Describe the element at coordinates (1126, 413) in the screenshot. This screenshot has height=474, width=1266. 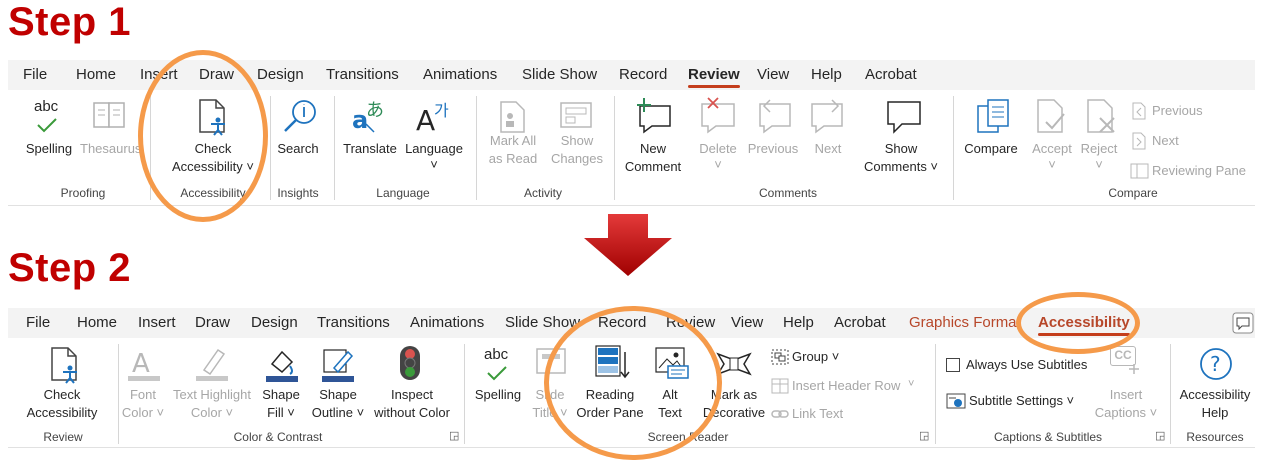
I see `insert-captions-label-2: Captions ˅` at that location.